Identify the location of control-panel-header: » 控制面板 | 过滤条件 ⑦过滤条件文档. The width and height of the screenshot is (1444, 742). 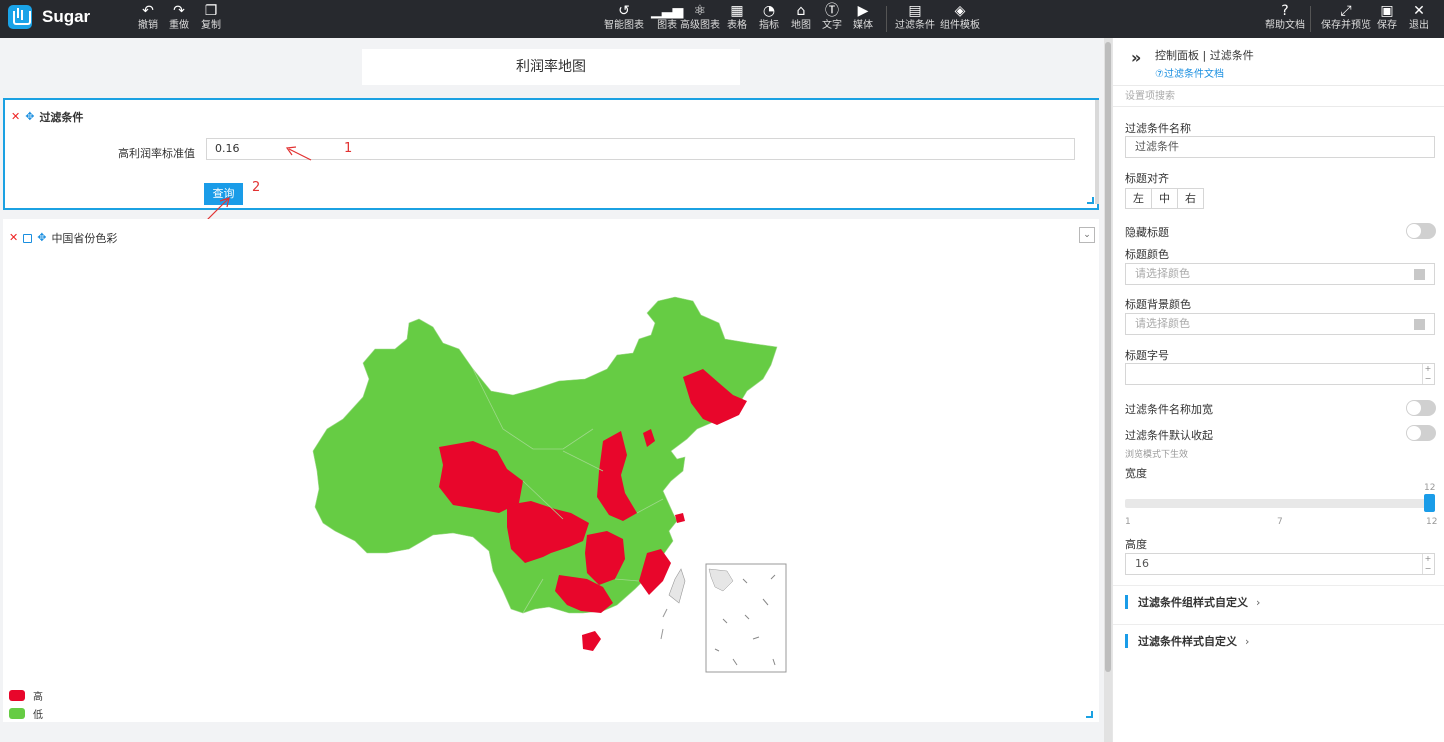
(1278, 62).